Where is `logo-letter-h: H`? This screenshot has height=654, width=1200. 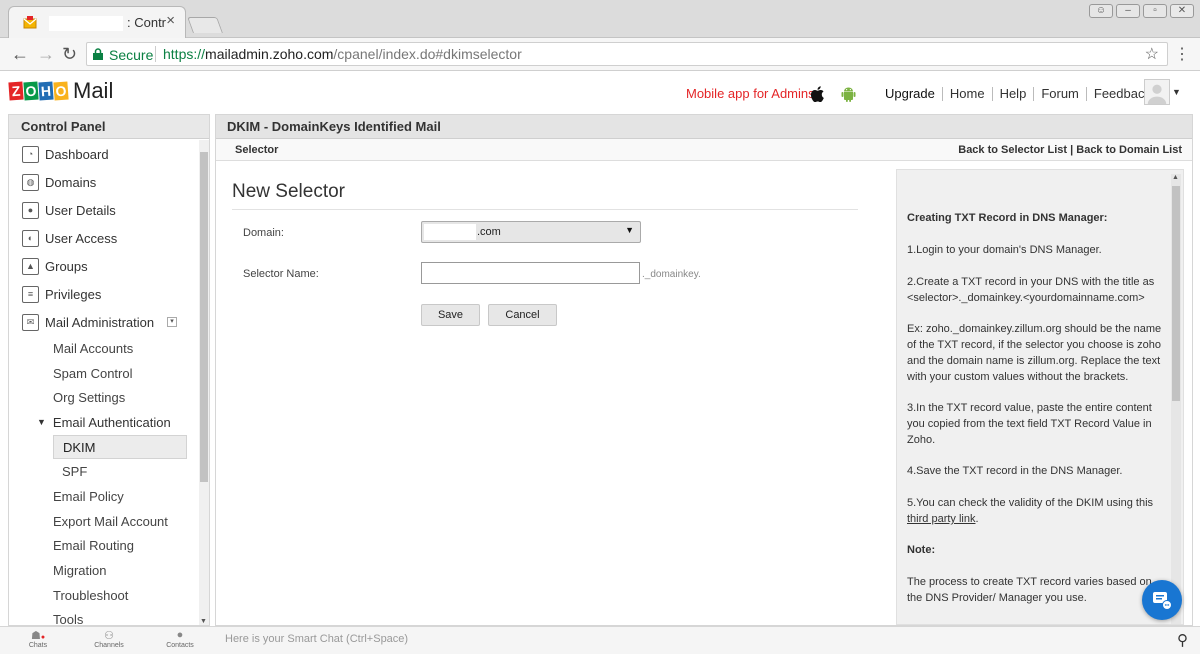 logo-letter-h: H is located at coordinates (46, 91).